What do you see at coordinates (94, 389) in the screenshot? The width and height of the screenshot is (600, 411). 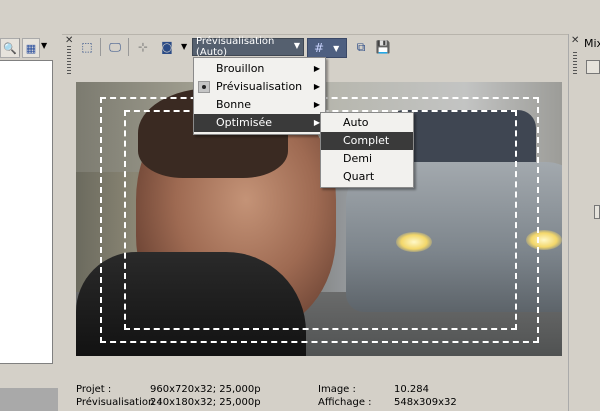 I see `projet-label: Projet :` at bounding box center [94, 389].